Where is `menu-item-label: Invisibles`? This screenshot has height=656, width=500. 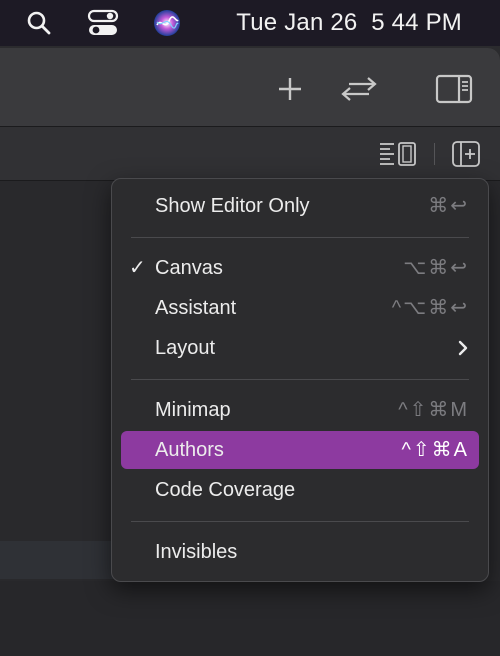
menu-item-label: Invisibles is located at coordinates (196, 552).